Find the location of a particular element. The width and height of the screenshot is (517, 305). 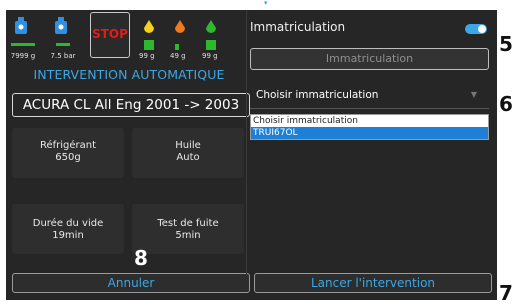

leak-test-label: Test de fuite is located at coordinates (188, 223).